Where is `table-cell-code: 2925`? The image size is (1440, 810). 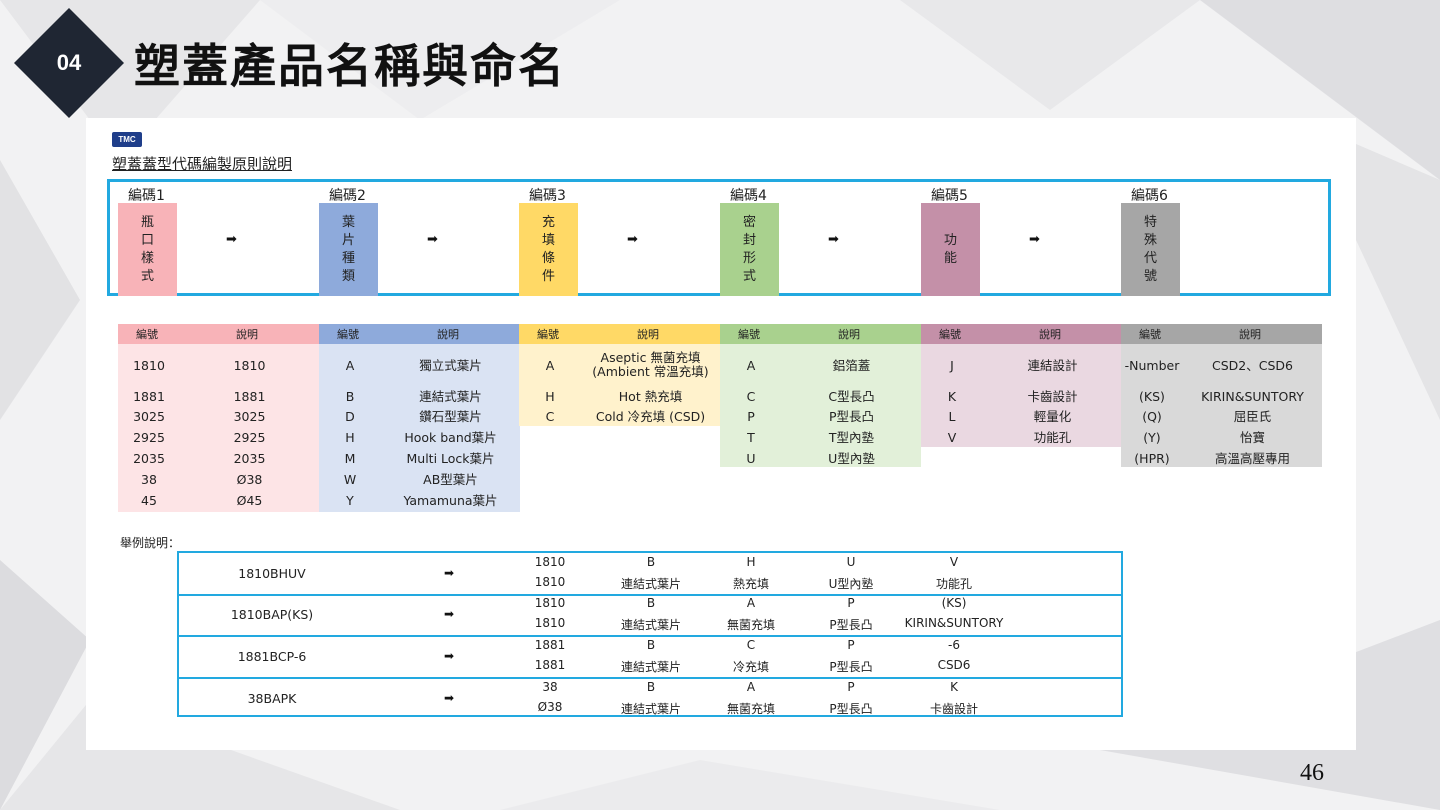 table-cell-code: 2925 is located at coordinates (149, 437).